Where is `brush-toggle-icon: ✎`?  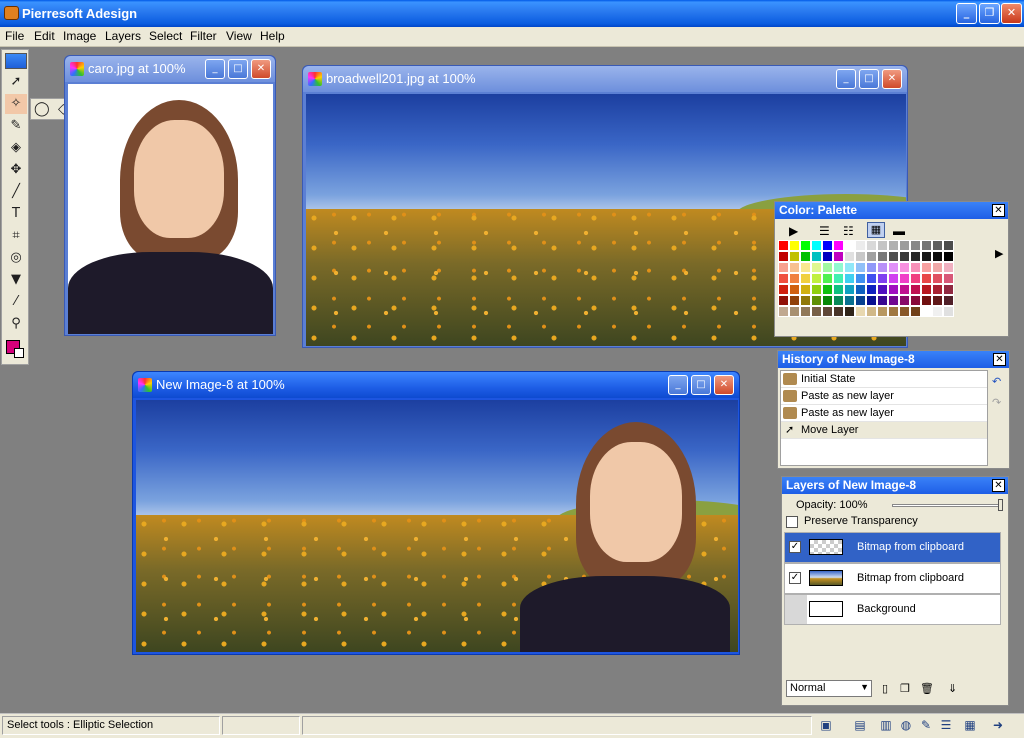
brush-toggle-icon: ✎ is located at coordinates (926, 725).